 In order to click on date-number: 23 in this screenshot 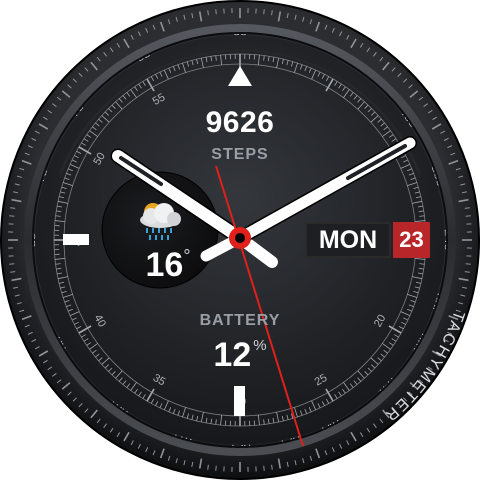, I will do `click(411, 240)`.